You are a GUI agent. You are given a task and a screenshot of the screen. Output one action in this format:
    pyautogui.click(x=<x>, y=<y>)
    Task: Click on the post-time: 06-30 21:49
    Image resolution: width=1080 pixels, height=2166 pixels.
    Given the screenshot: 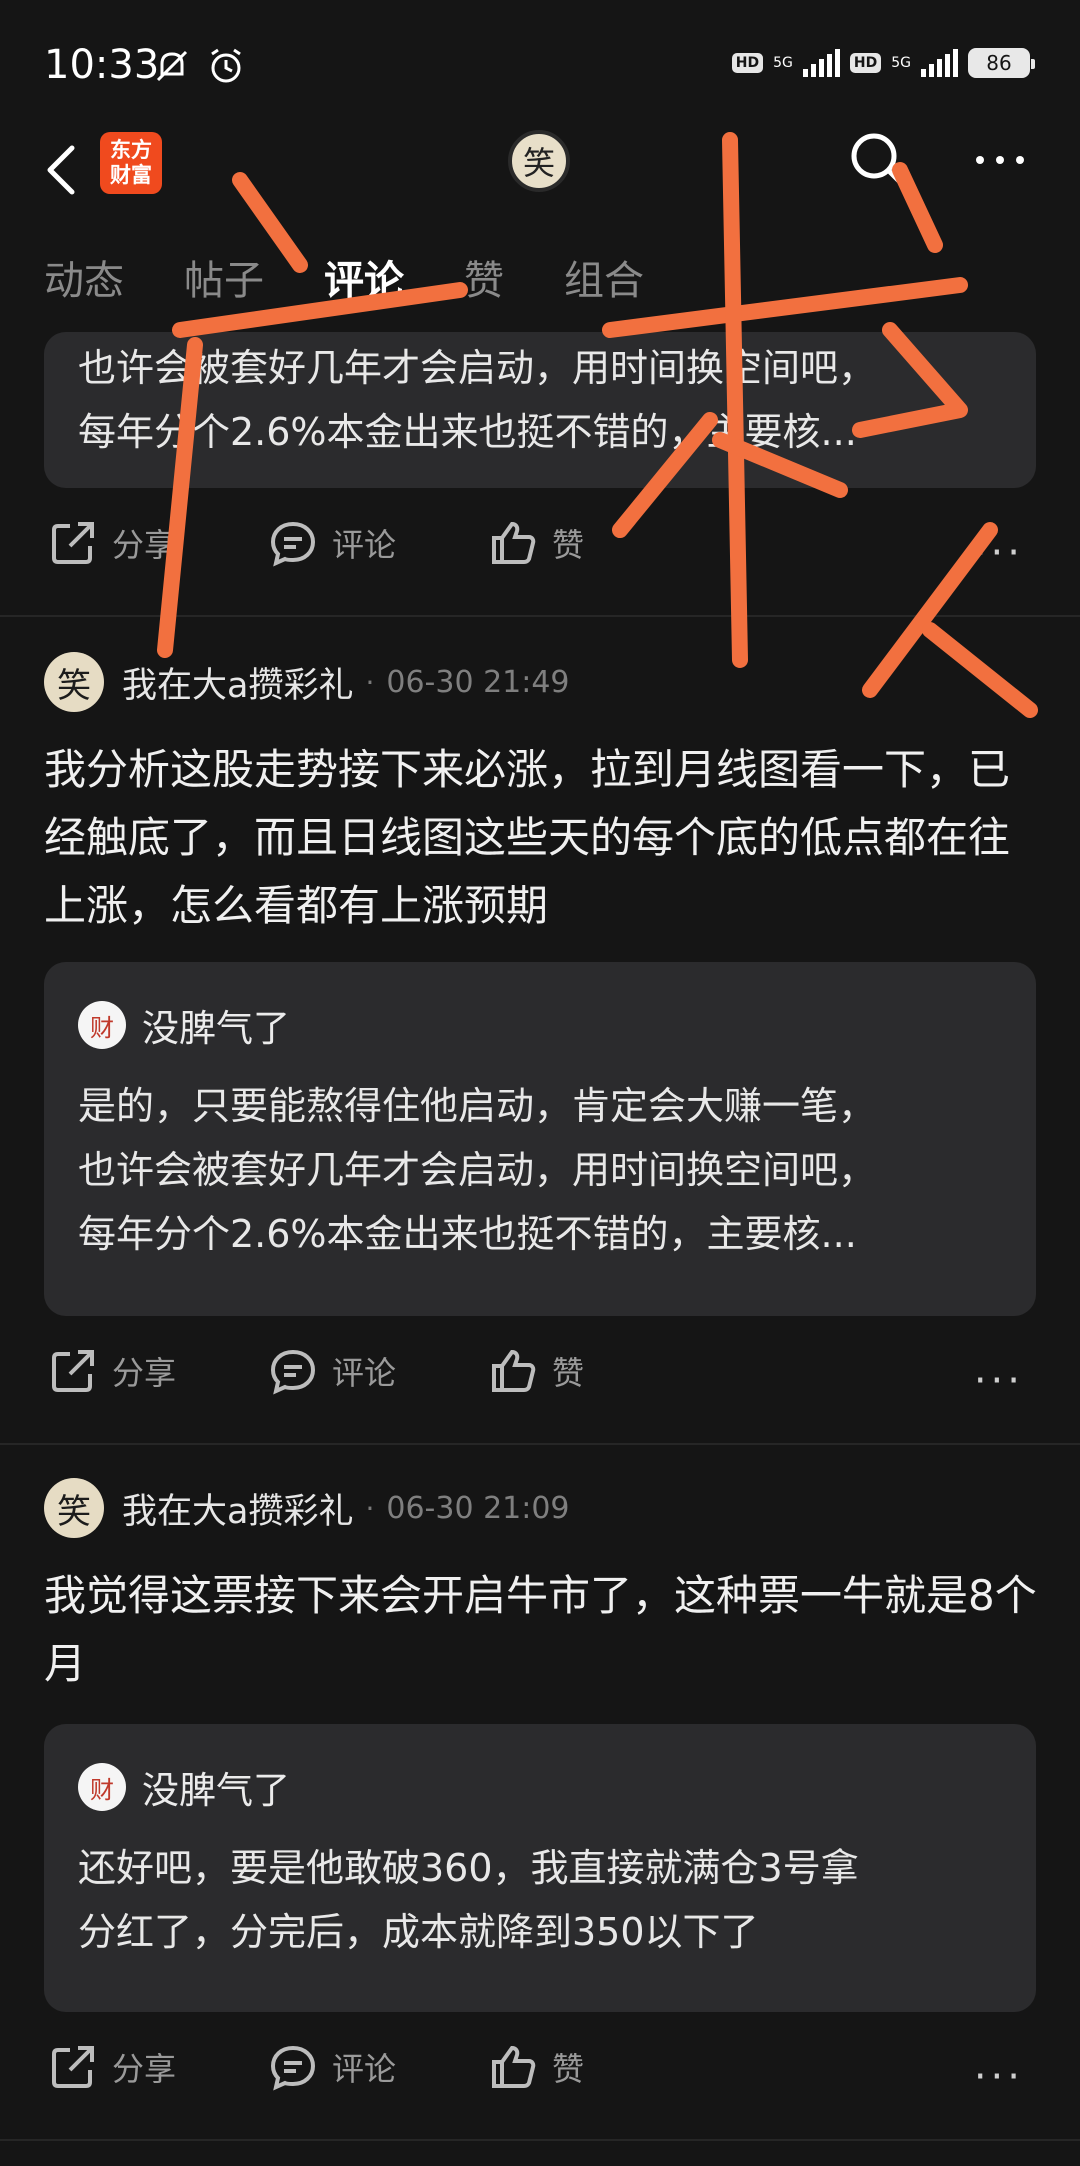 What is the action you would take?
    pyautogui.click(x=478, y=682)
    